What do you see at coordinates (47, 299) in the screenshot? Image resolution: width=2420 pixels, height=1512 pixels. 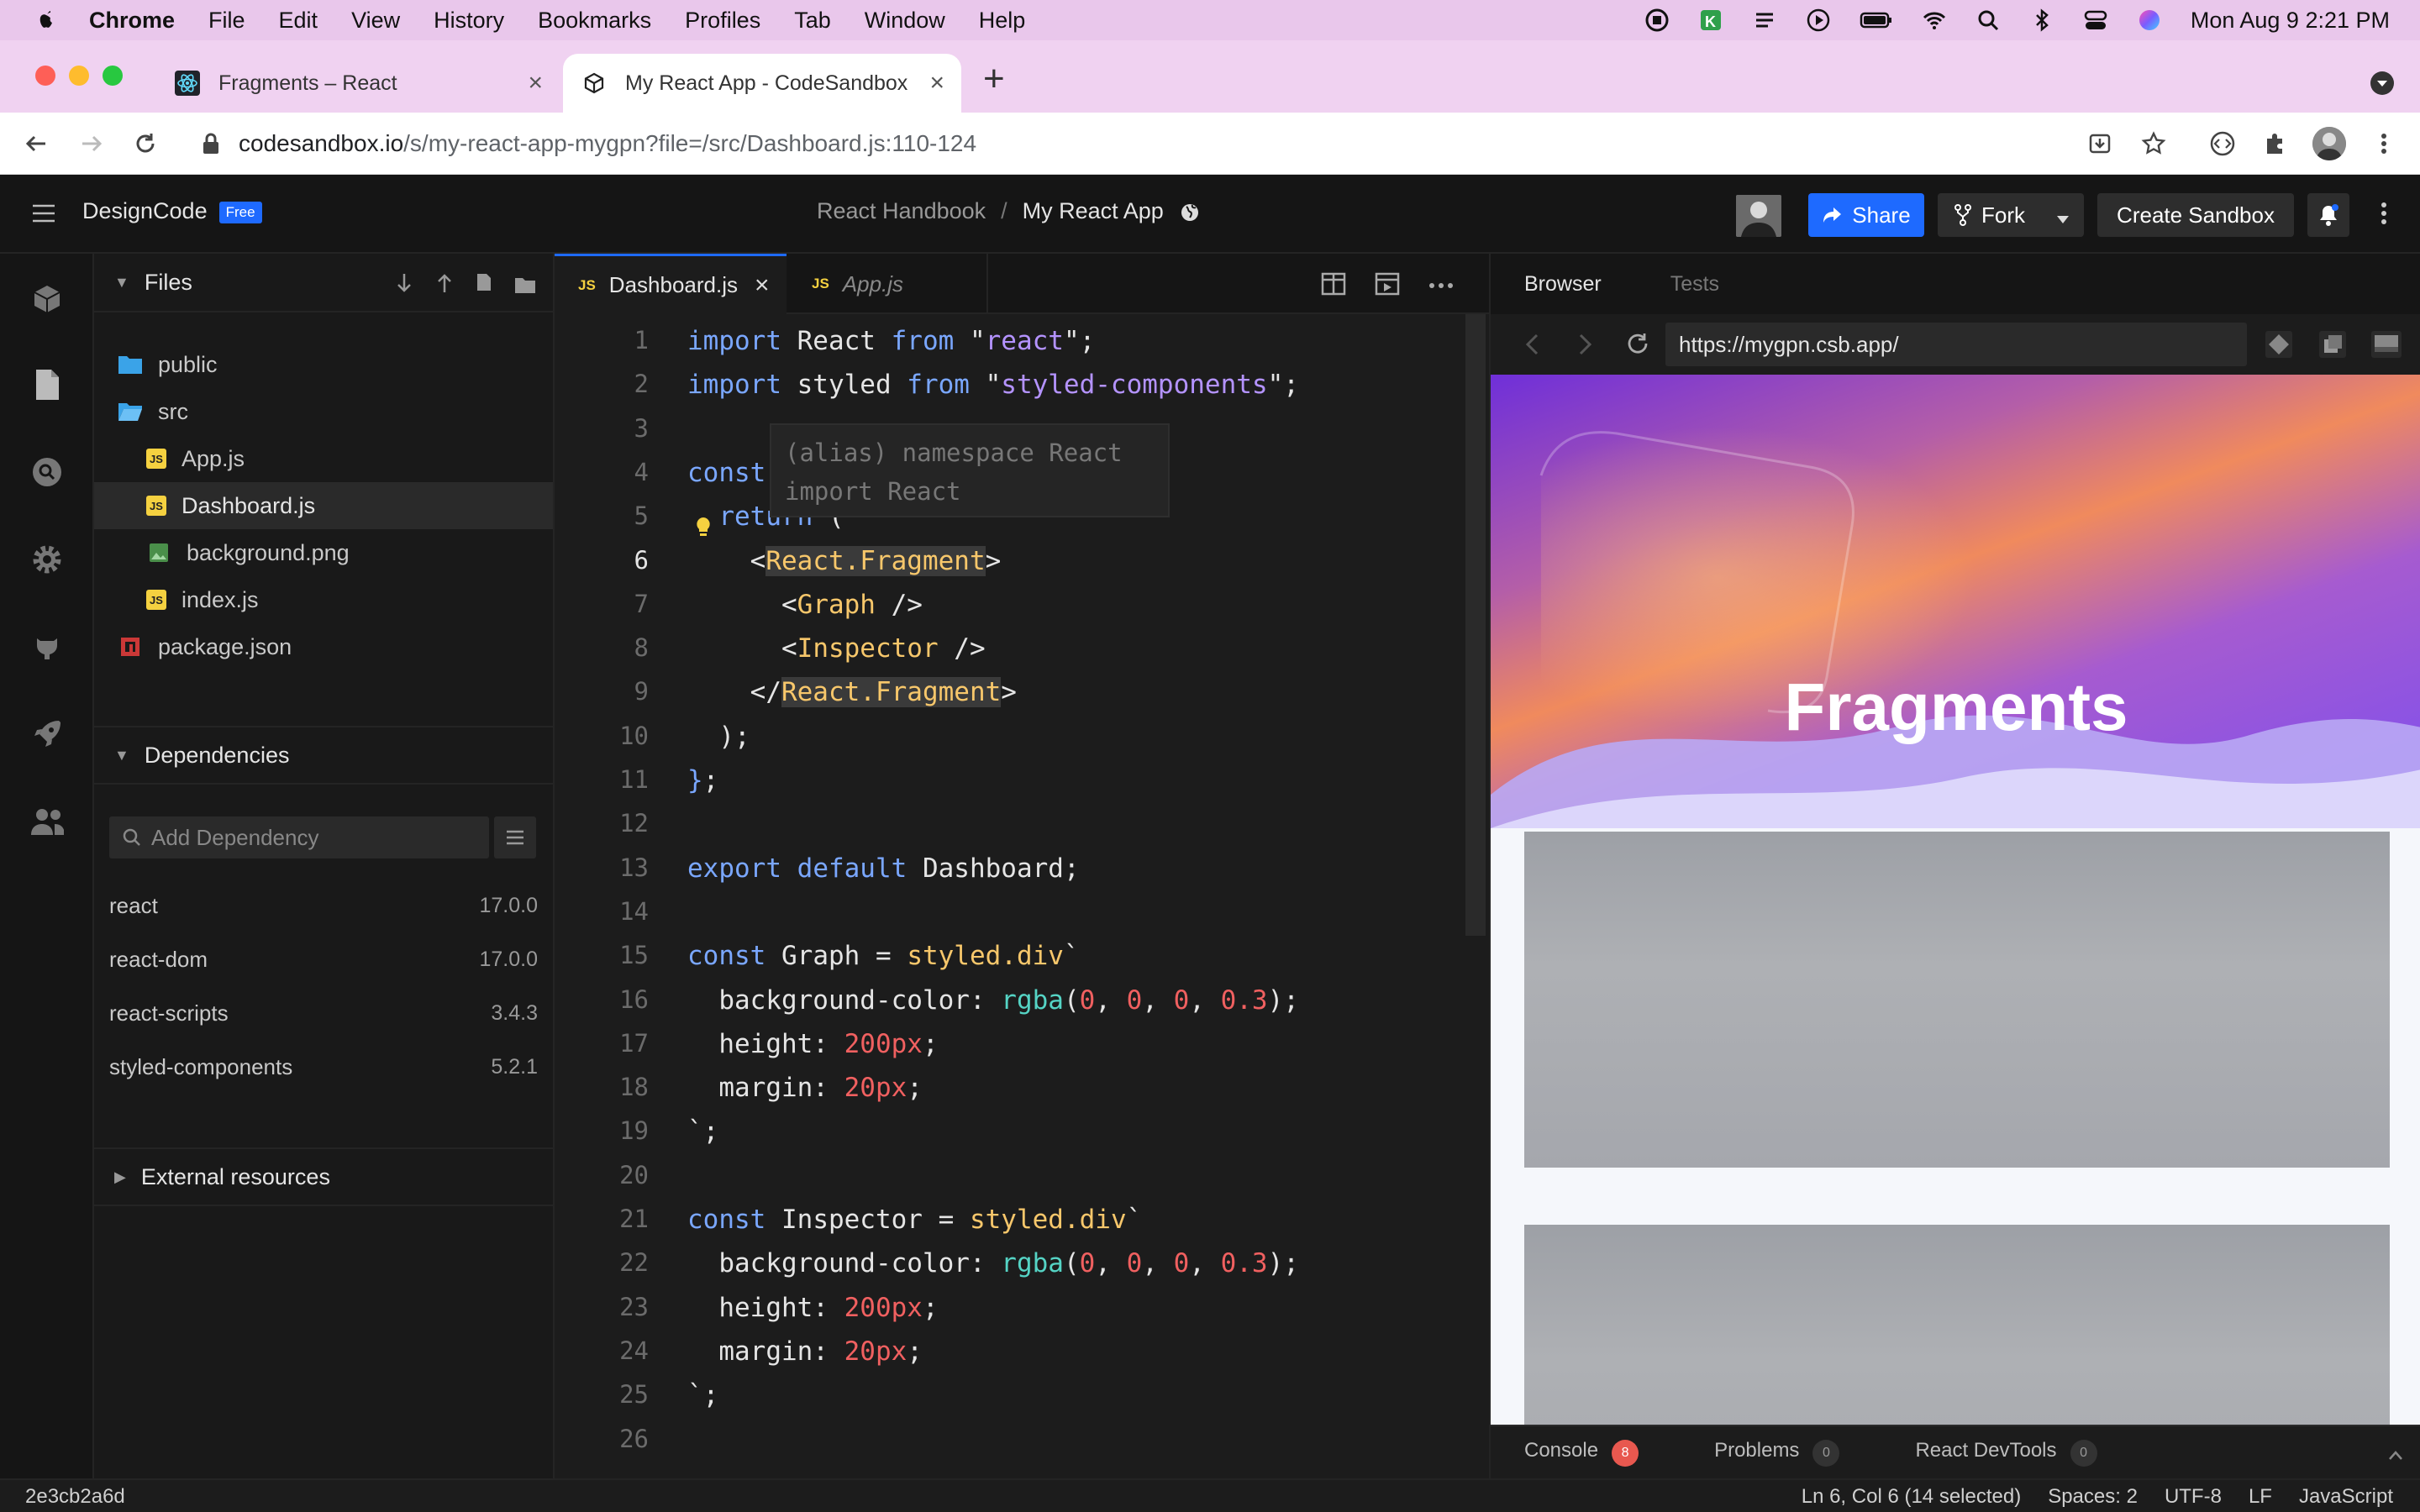 I see `project-info-icon` at bounding box center [47, 299].